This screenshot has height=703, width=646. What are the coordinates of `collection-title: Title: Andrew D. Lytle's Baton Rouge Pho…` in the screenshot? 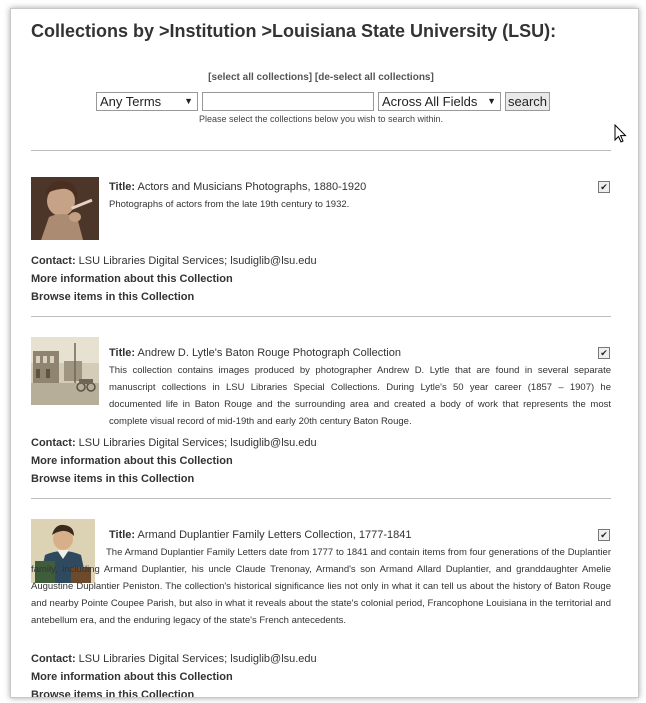 It's located at (255, 353).